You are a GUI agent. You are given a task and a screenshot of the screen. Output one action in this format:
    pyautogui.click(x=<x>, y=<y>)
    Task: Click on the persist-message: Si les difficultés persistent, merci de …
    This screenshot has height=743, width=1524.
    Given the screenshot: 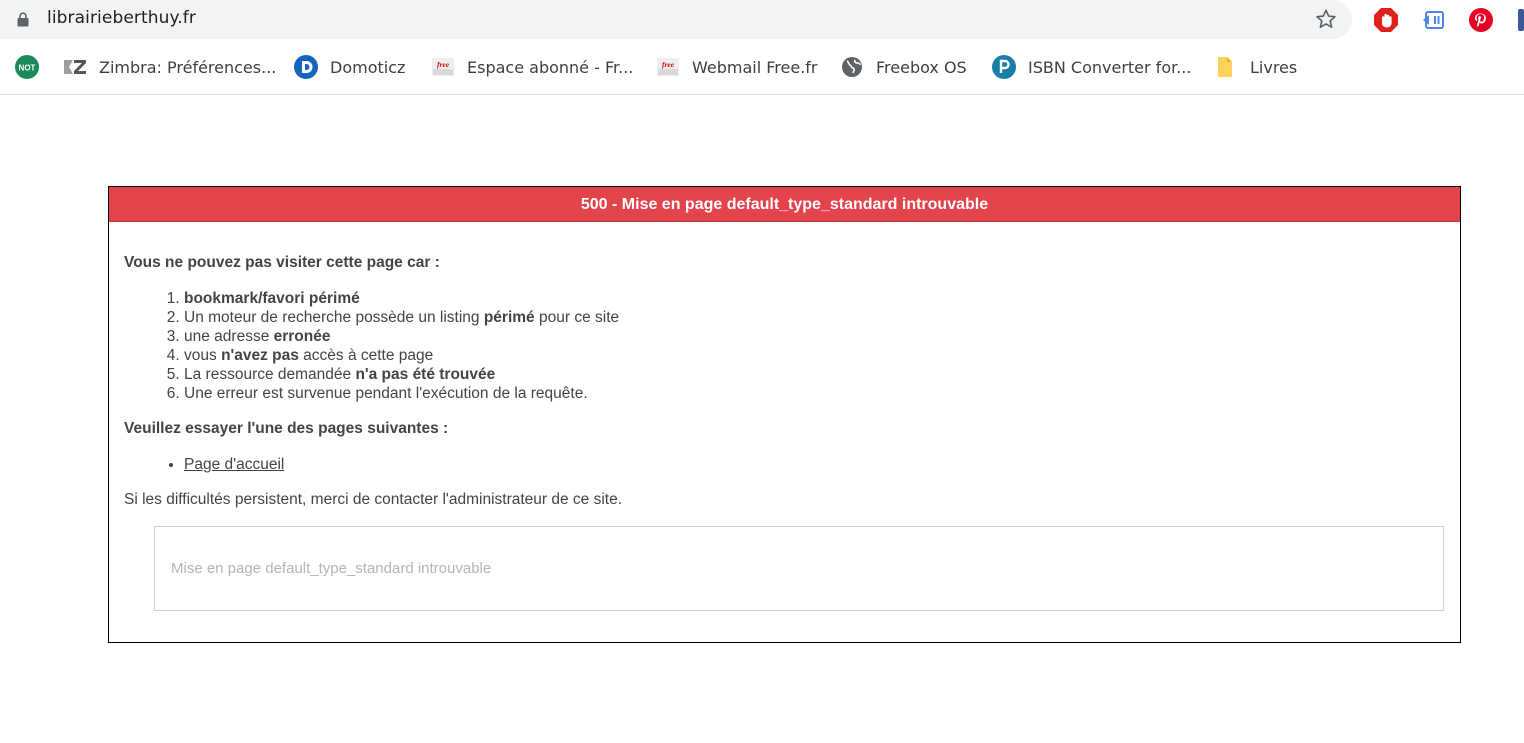 What is the action you would take?
    pyautogui.click(x=373, y=499)
    